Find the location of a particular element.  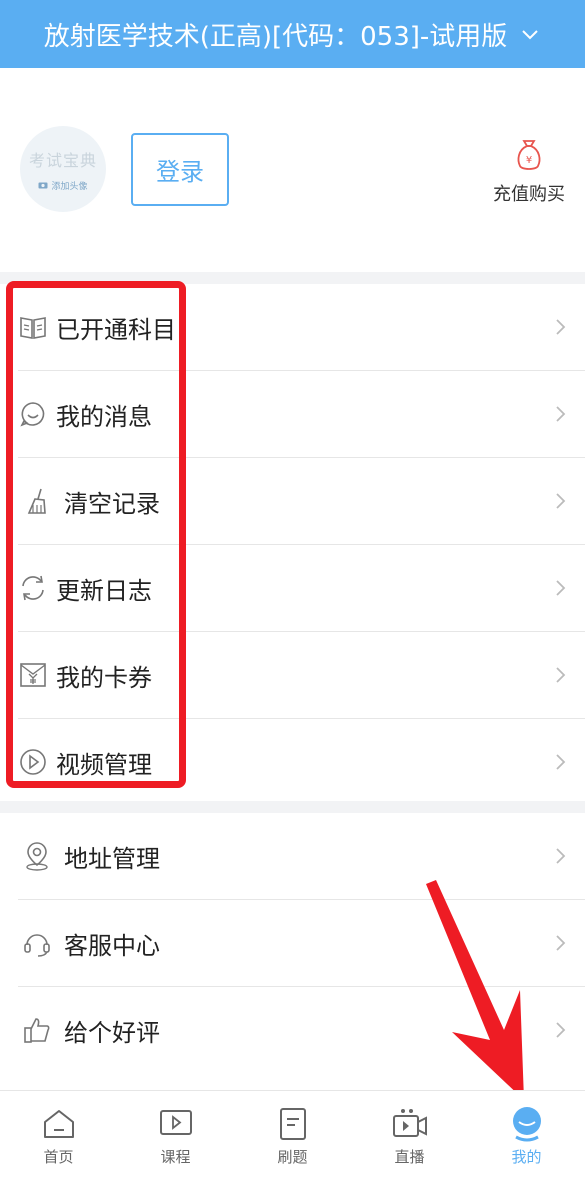

message-bubble-icon is located at coordinates (33, 414).